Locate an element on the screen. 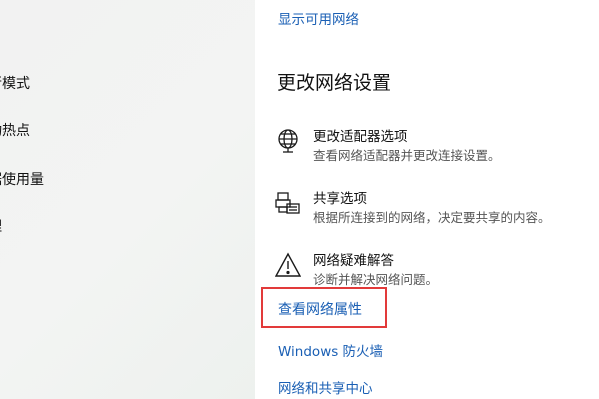  option-title: 共享选项 is located at coordinates (340, 199).